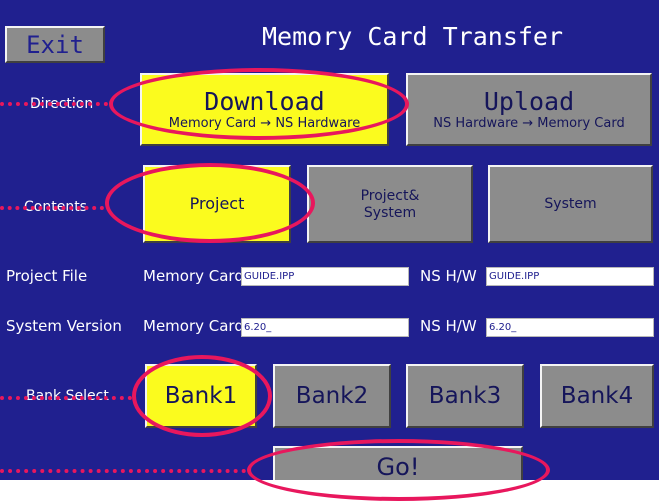  I want to click on system-version-ns-hw-label: NS H/W, so click(448, 326).